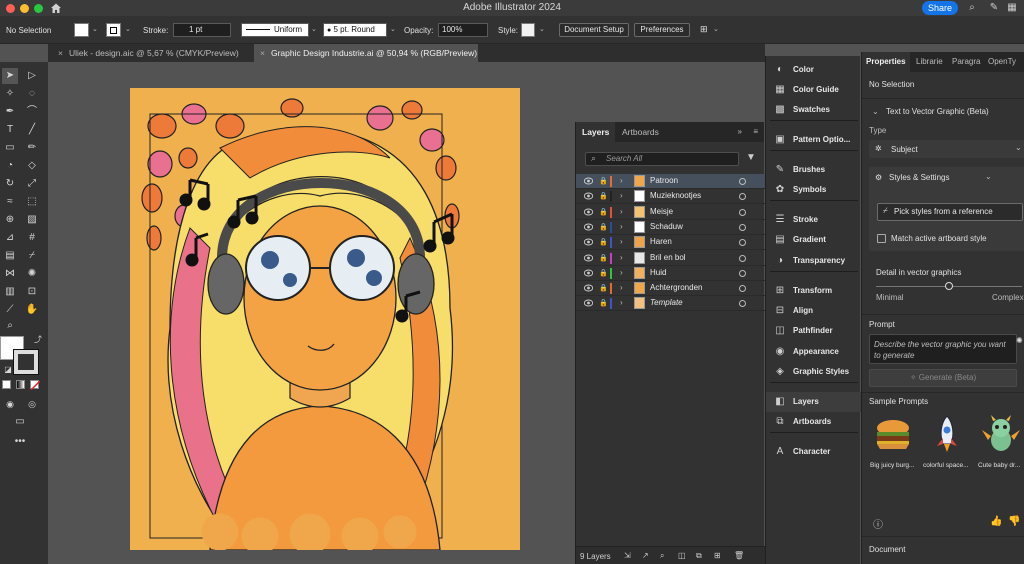  I want to click on layer-name: Template, so click(666, 302).